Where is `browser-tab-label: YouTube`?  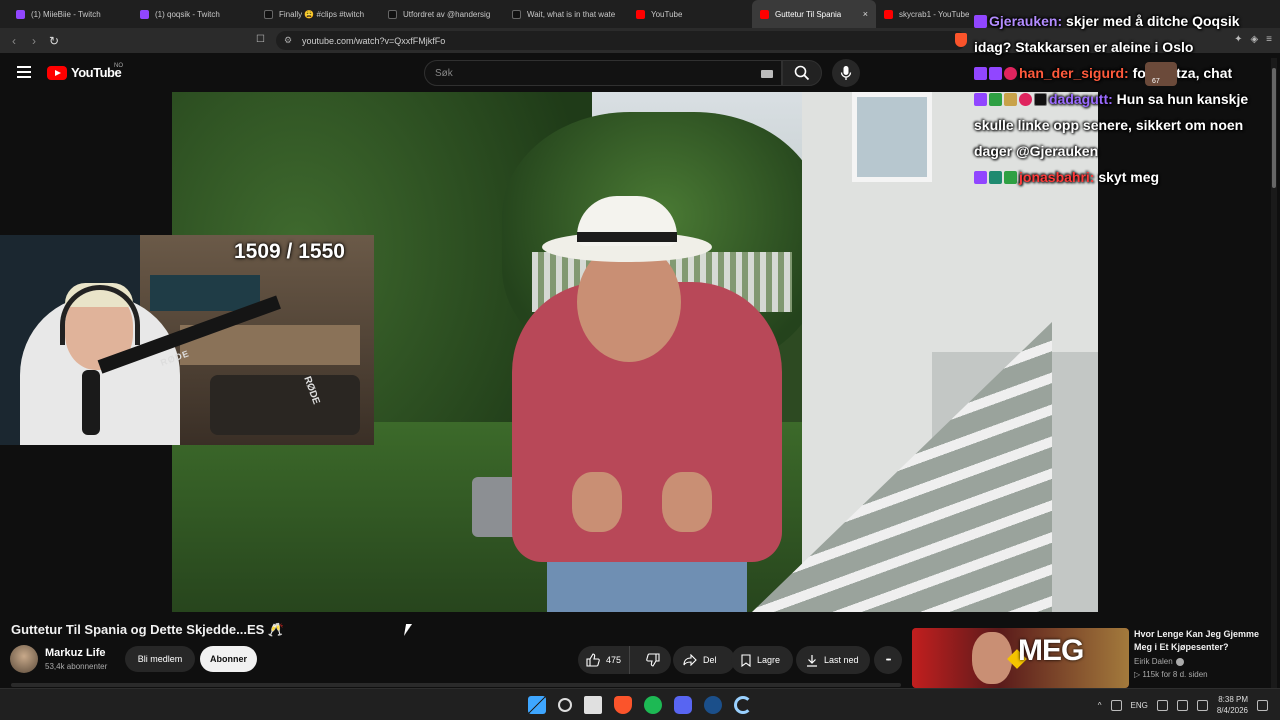 browser-tab-label: YouTube is located at coordinates (667, 14).